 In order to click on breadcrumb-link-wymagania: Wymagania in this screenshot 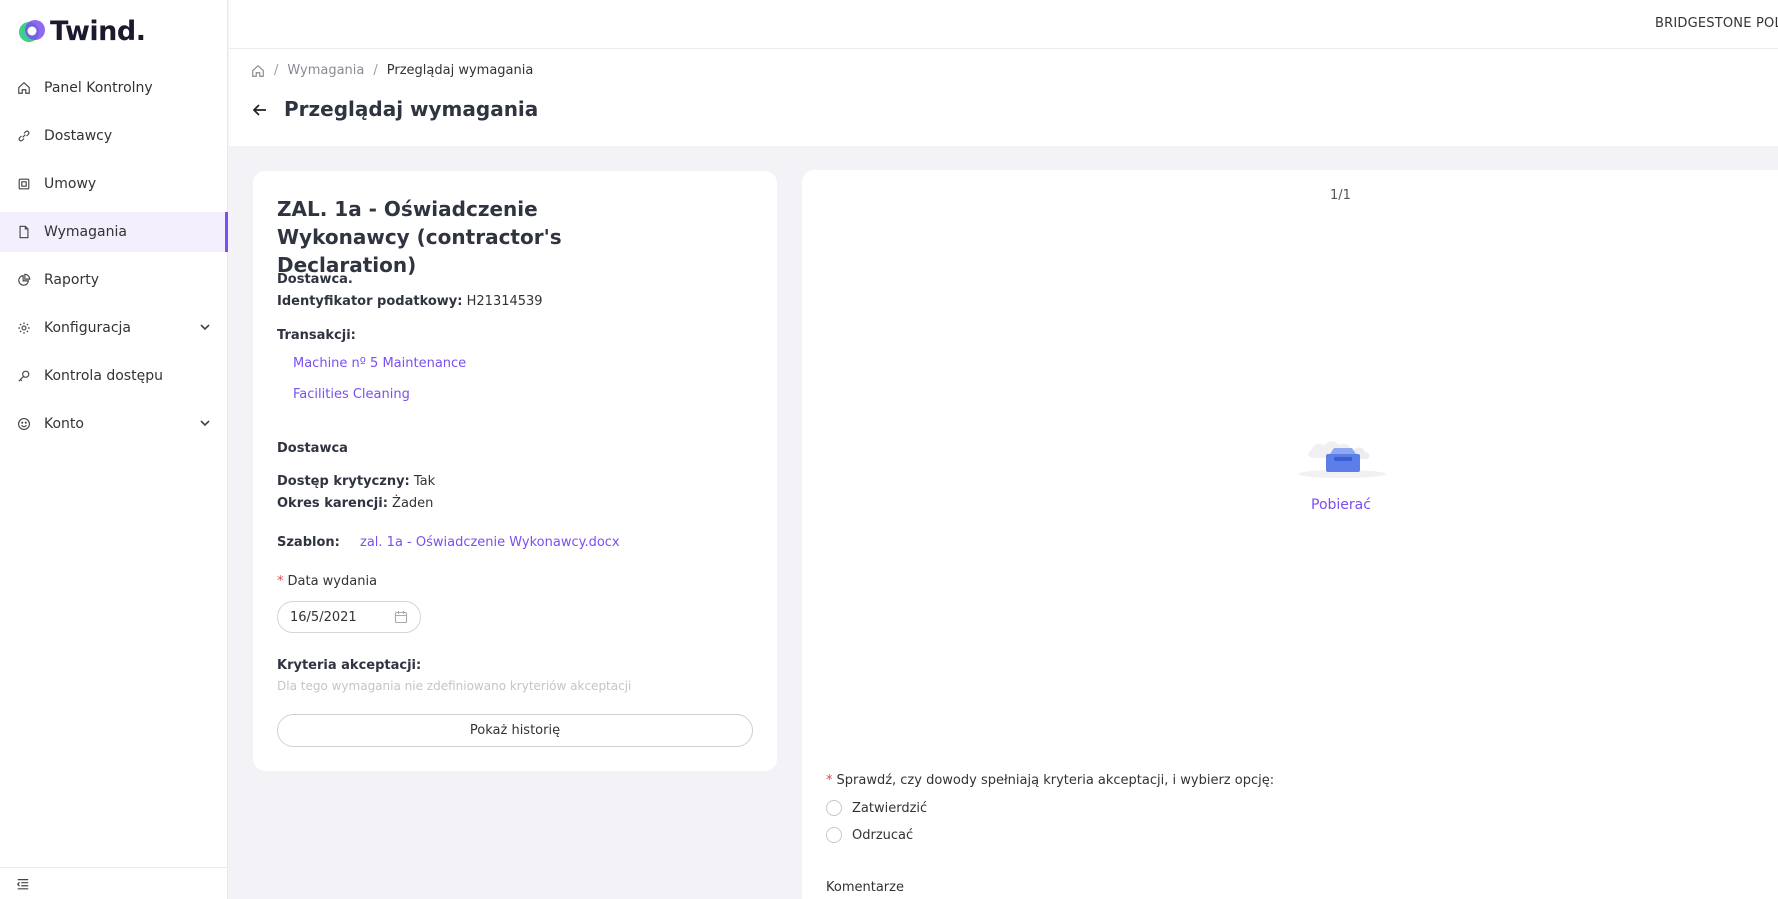, I will do `click(325, 70)`.